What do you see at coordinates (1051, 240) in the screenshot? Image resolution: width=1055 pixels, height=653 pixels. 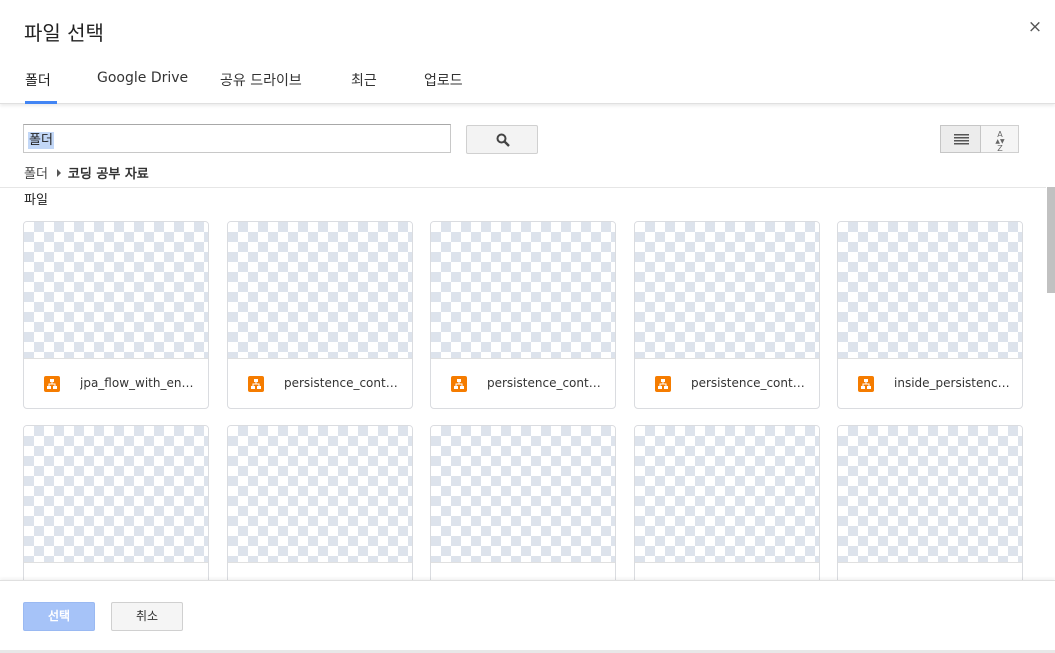 I see `scrollbar-thumb` at bounding box center [1051, 240].